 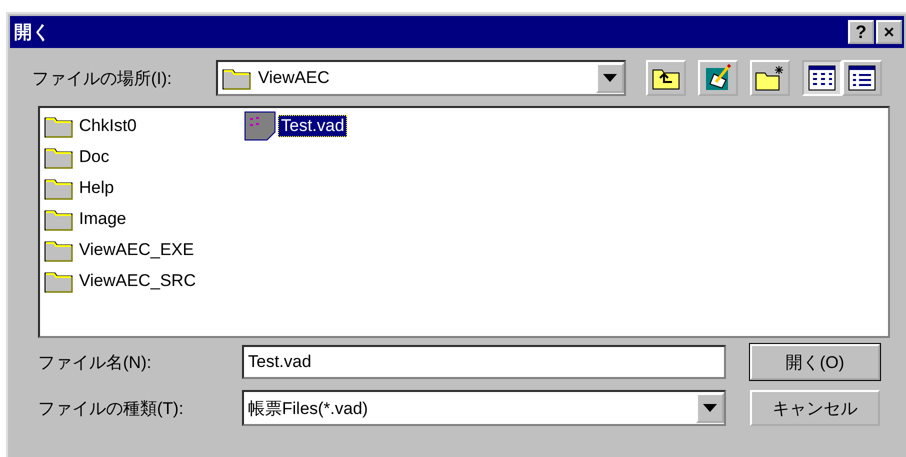 I want to click on filetype-label: ファイルの種類(T):, so click(x=111, y=409).